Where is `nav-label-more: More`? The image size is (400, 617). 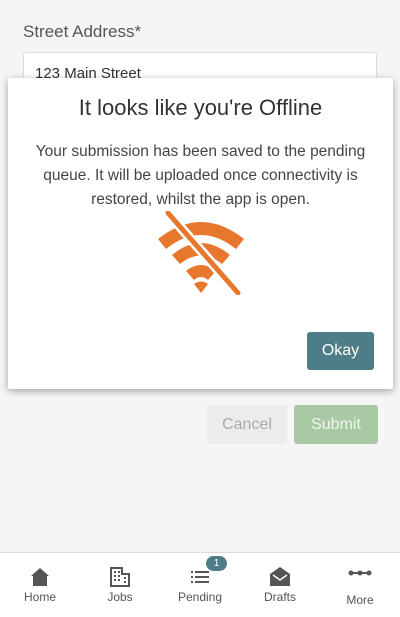 nav-label-more: More is located at coordinates (360, 600).